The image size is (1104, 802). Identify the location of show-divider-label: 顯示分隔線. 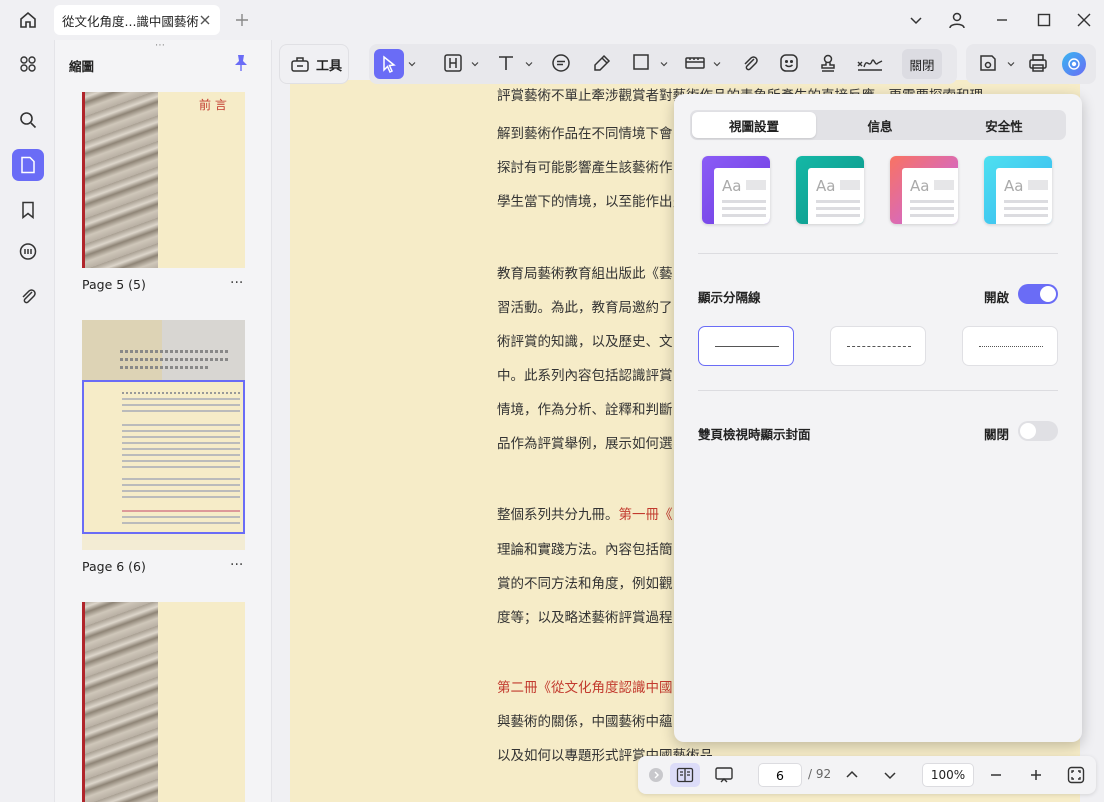
(729, 297).